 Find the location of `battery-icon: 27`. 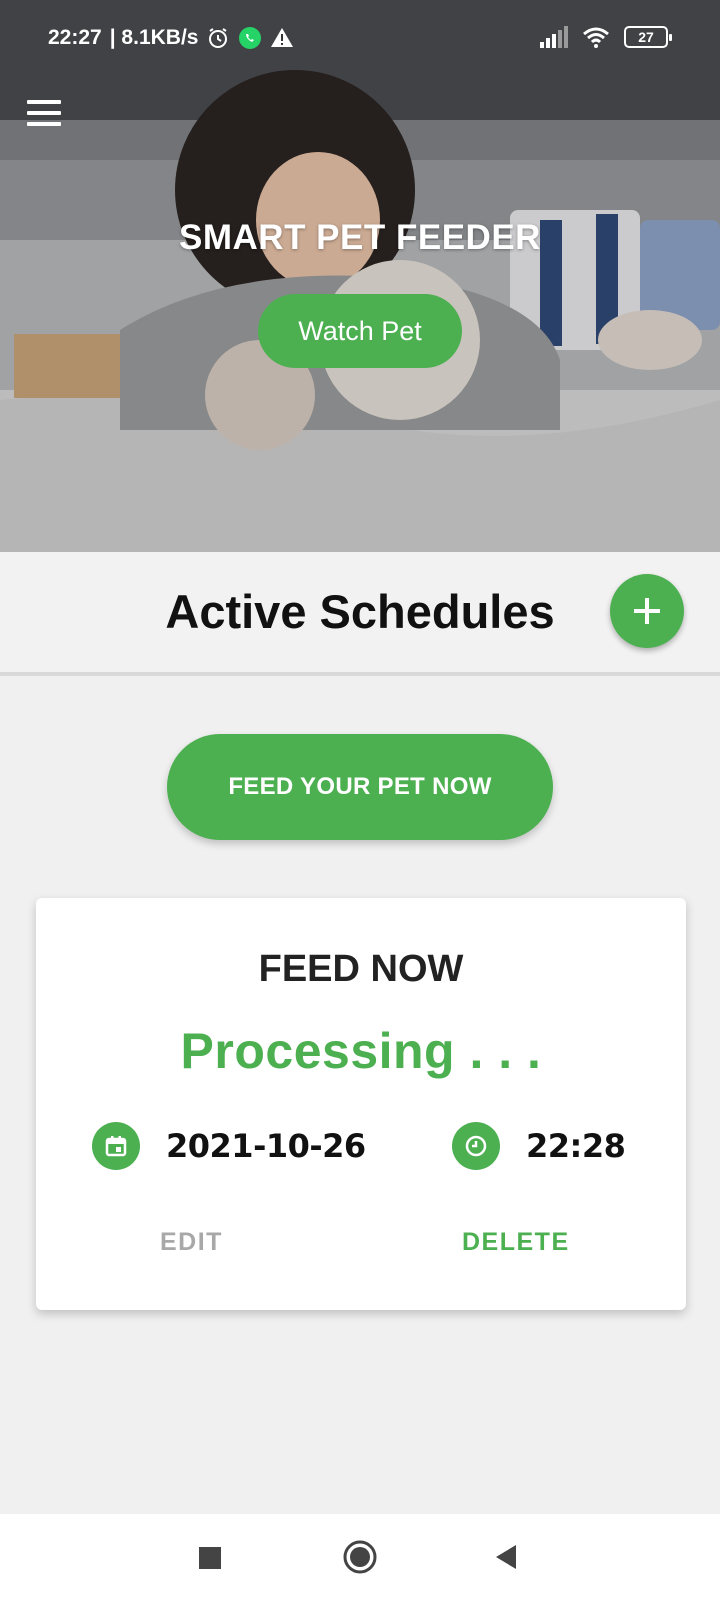

battery-icon: 27 is located at coordinates (648, 37).